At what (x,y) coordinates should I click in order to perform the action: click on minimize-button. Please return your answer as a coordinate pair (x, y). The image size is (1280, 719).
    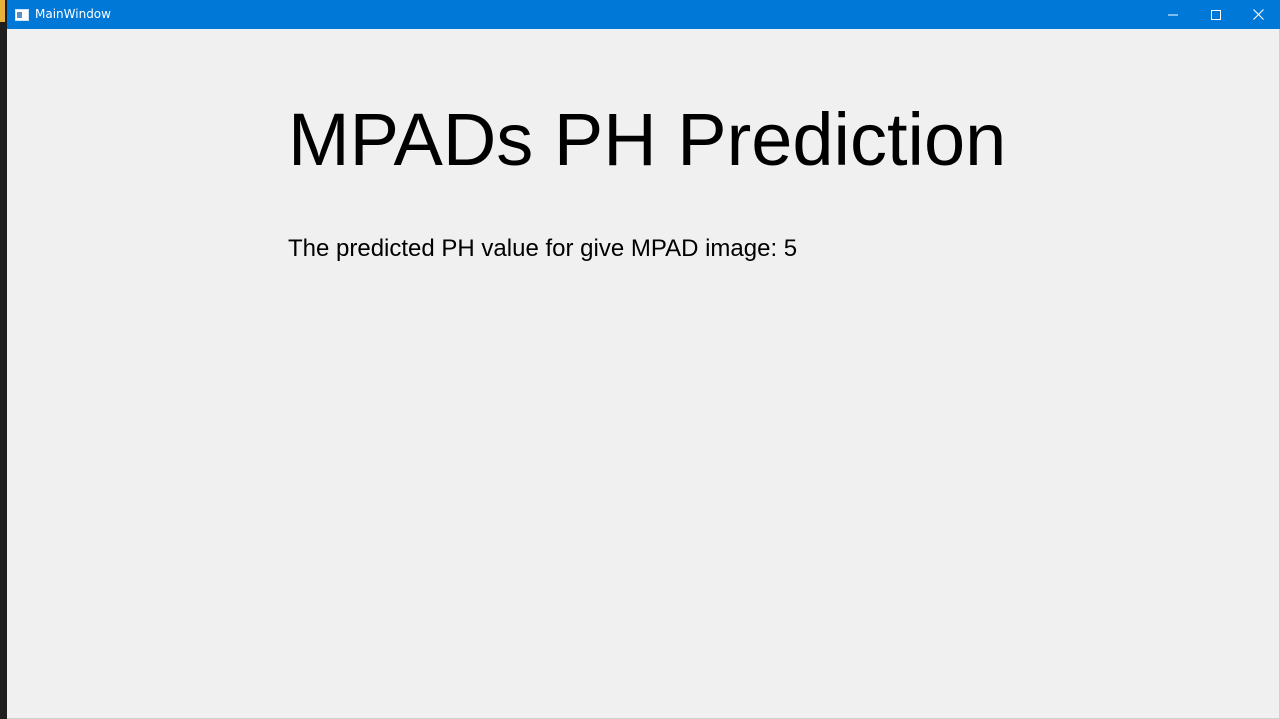
    Looking at the image, I should click on (1172, 14).